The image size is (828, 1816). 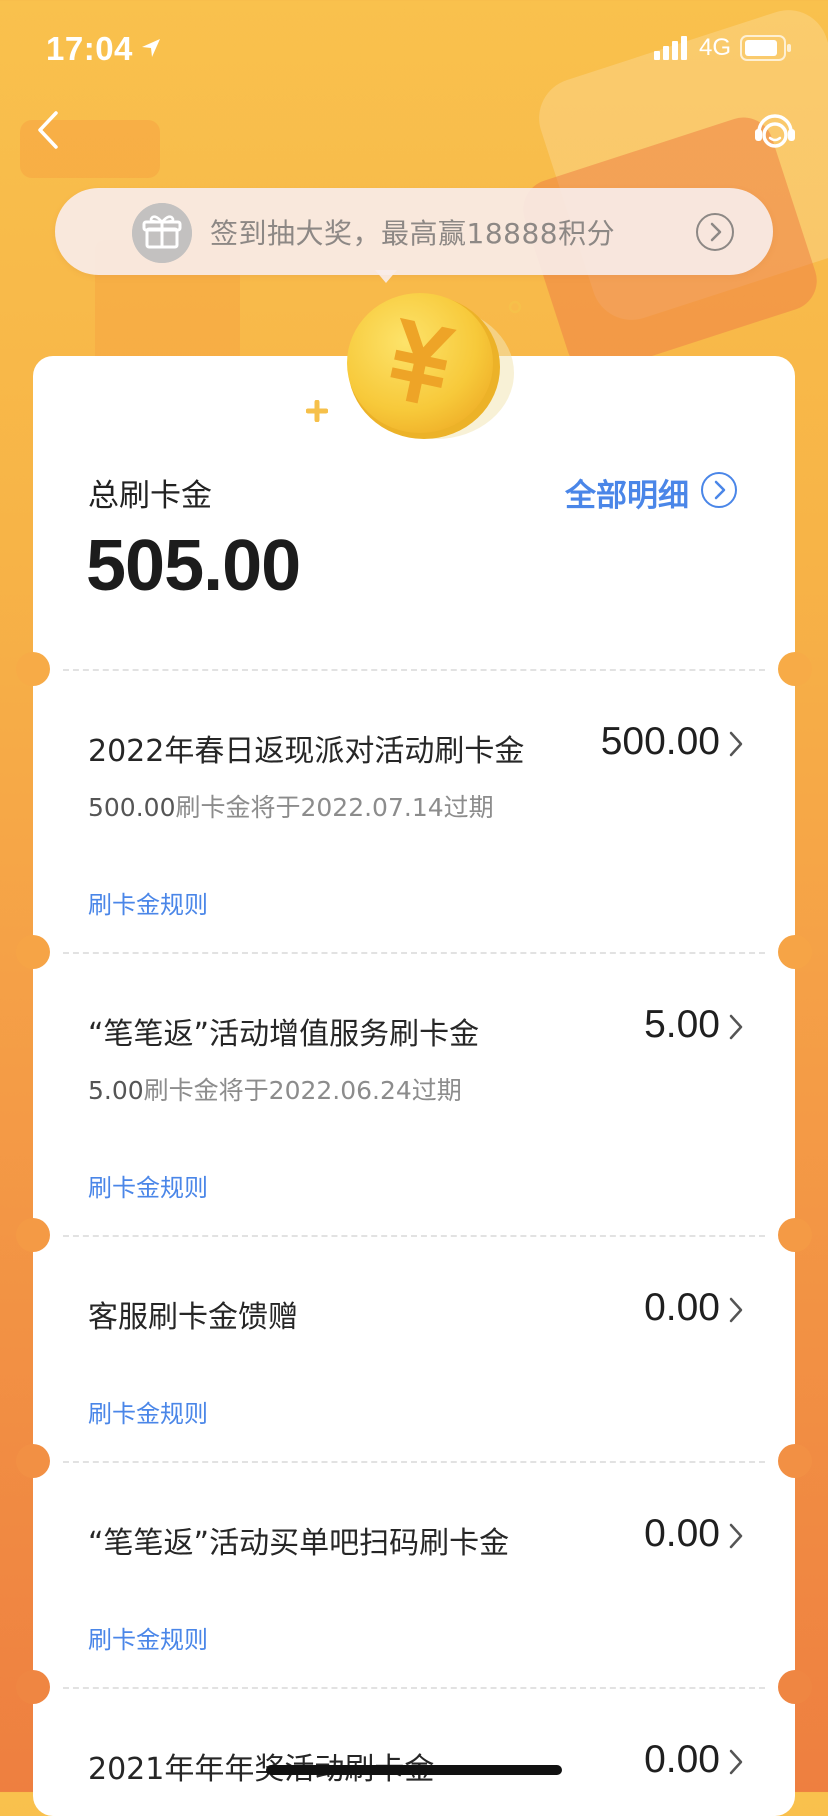 What do you see at coordinates (765, 48) in the screenshot?
I see `battery-icon` at bounding box center [765, 48].